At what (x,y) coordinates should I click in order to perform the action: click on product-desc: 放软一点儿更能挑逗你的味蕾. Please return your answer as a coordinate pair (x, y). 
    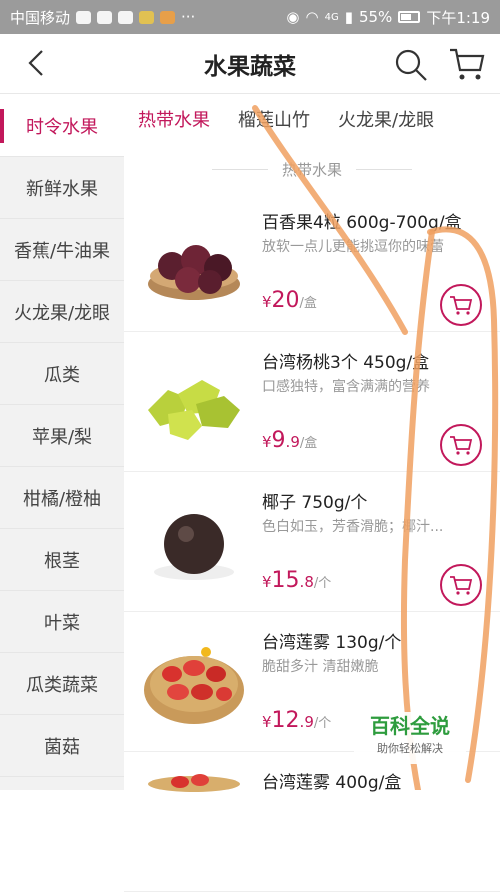
    Looking at the image, I should click on (353, 247).